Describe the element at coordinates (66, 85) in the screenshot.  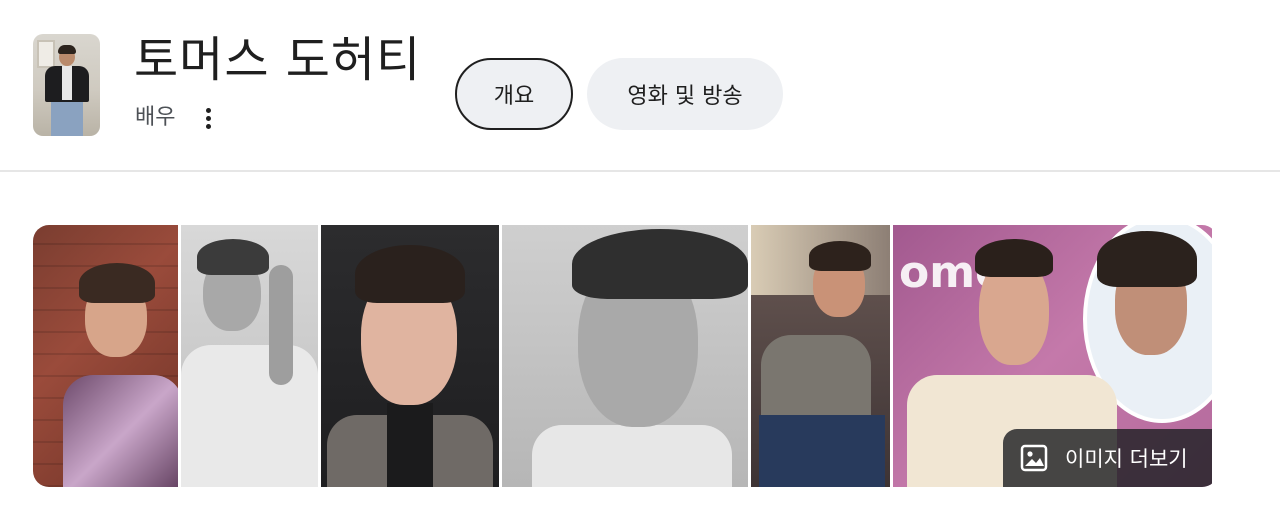
I see `entity-thumbnail` at that location.